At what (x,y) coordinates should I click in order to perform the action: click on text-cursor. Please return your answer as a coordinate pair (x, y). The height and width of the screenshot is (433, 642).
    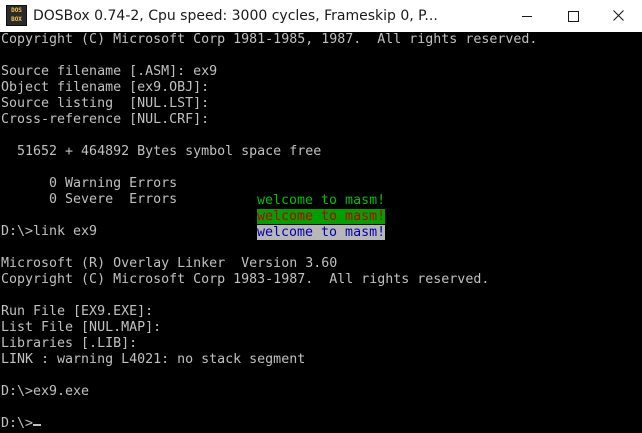
    Looking at the image, I should click on (37, 425).